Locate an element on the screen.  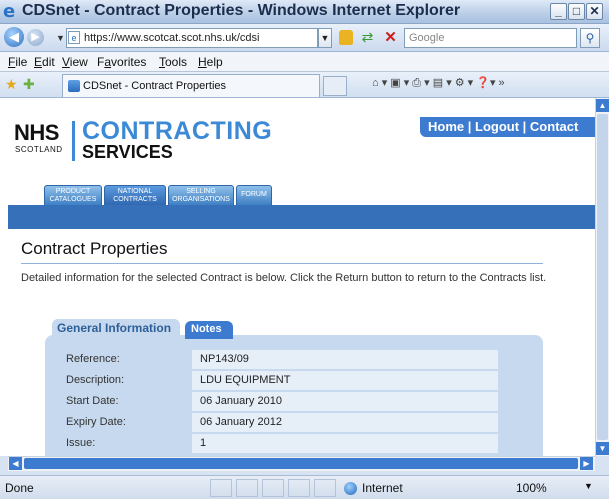
logout-link: Logout is located at coordinates (497, 126).